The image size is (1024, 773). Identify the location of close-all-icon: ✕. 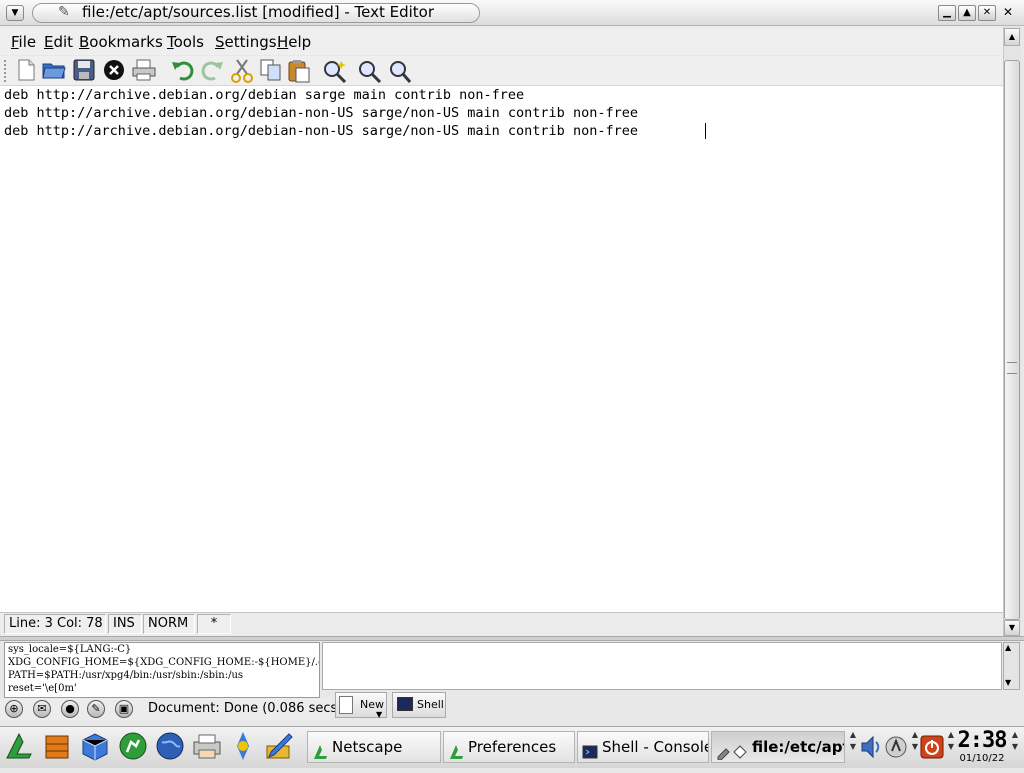
(1010, 13).